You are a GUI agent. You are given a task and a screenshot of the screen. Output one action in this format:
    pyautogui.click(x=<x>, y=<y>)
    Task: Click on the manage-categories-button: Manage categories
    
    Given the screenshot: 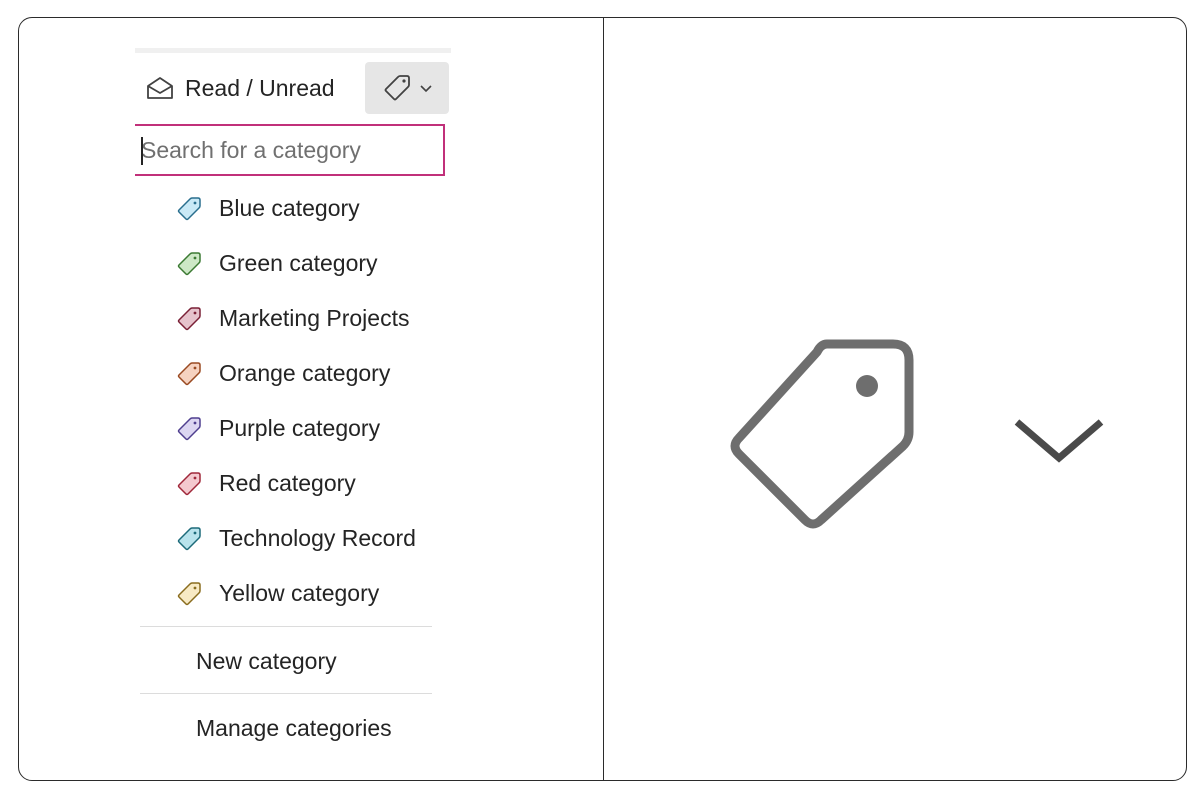 What is the action you would take?
    pyautogui.click(x=294, y=728)
    